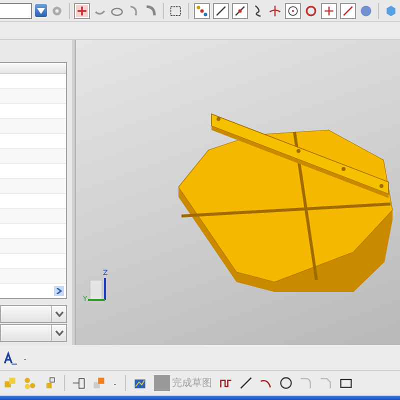 The width and height of the screenshot is (400, 400). What do you see at coordinates (246, 383) in the screenshot?
I see `line-icon` at bounding box center [246, 383].